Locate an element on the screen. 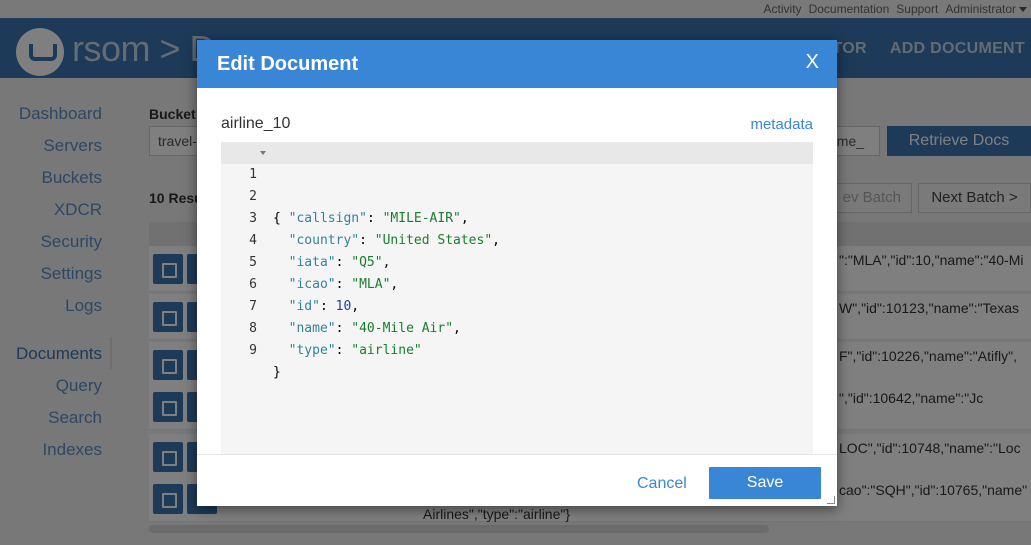  metadata-link: metadata is located at coordinates (781, 124).